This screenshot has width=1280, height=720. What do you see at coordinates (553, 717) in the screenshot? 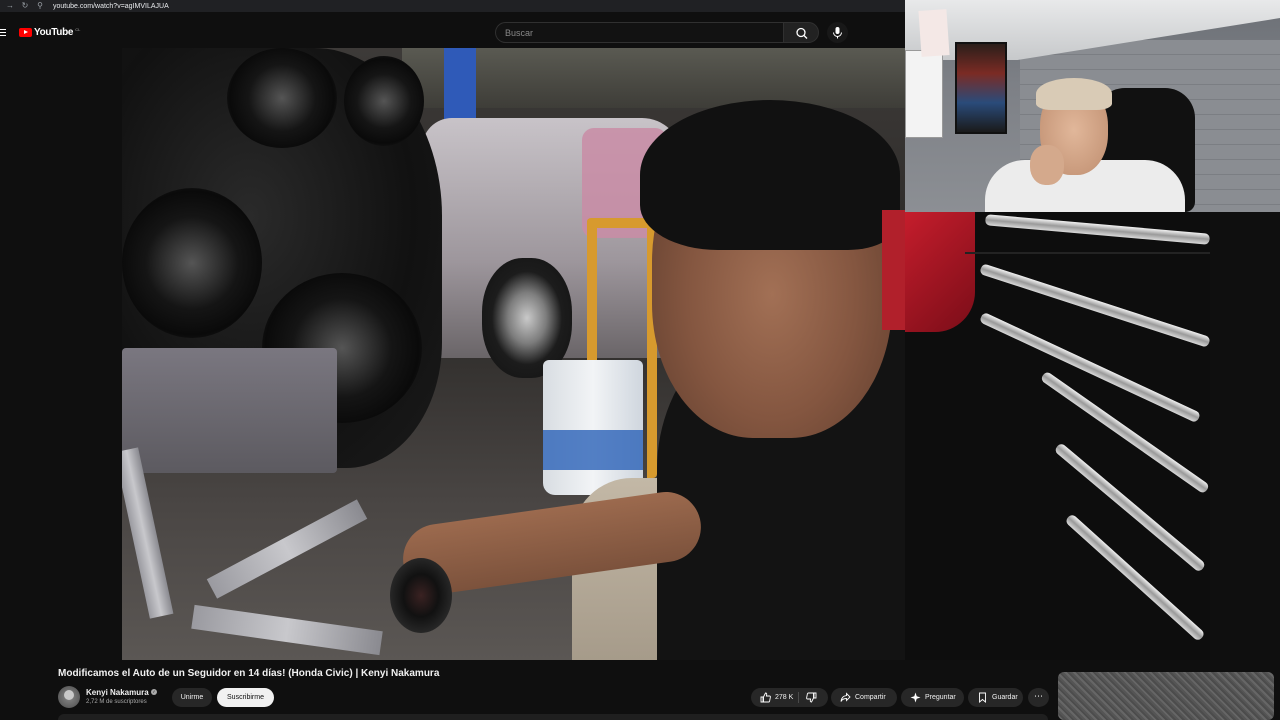
I see `description-box-edge` at bounding box center [553, 717].